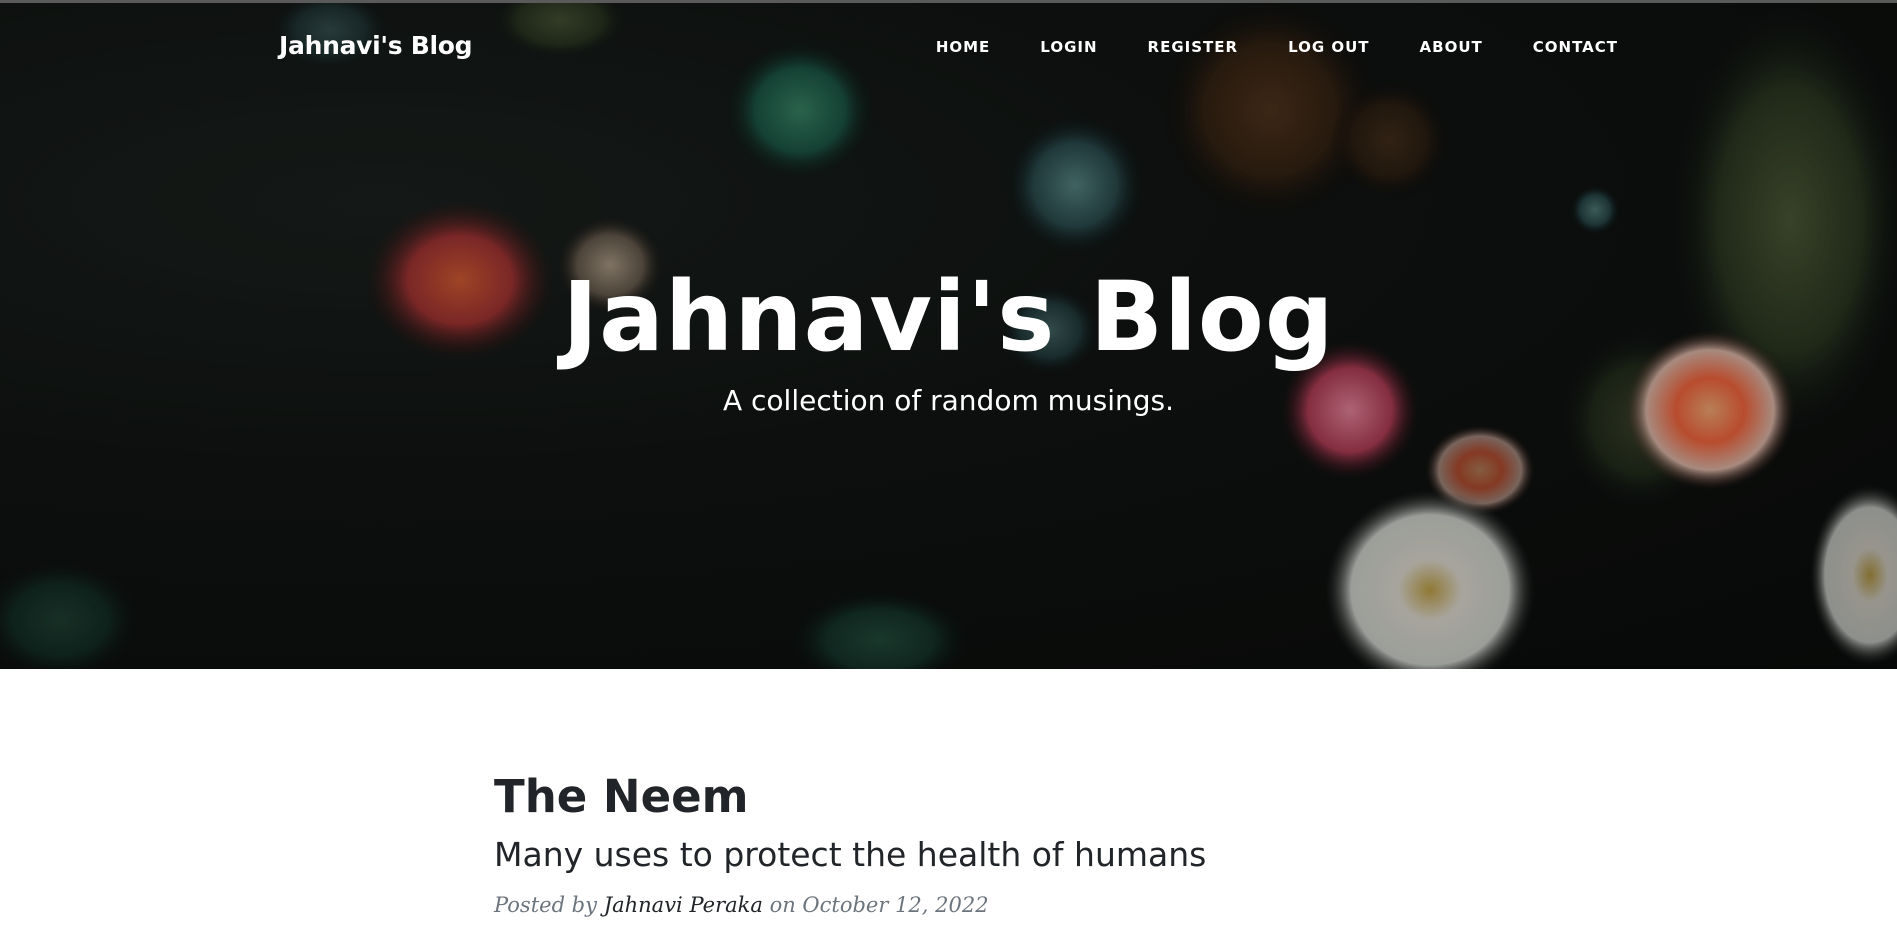  I want to click on nav-link-about: ABOUT, so click(1451, 47).